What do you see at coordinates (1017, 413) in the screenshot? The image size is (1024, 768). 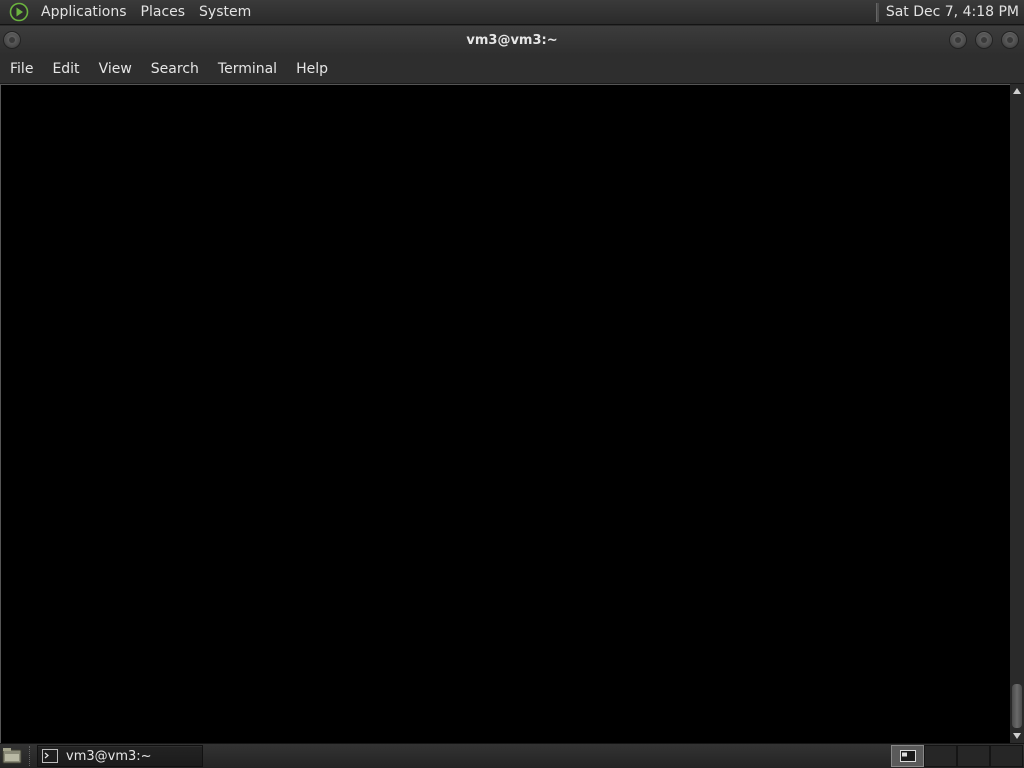 I see `terminal-scrollbar` at bounding box center [1017, 413].